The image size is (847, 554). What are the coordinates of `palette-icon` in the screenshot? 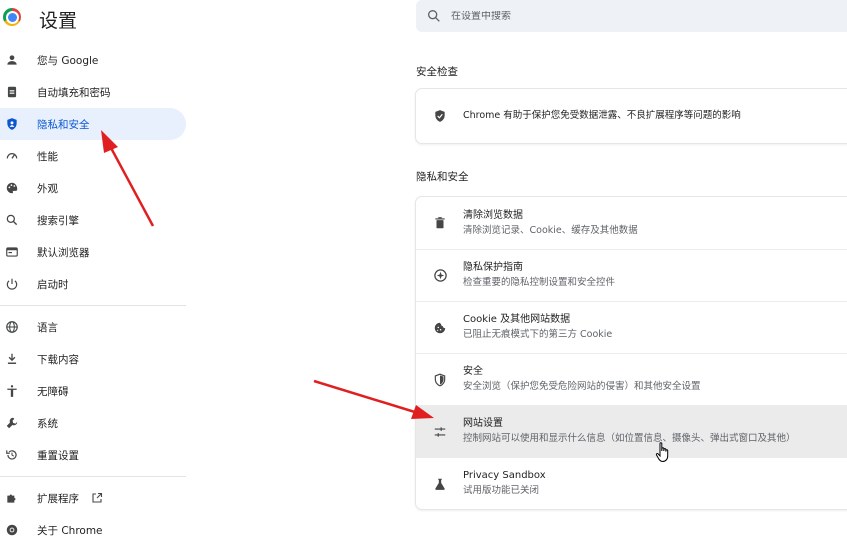 It's located at (12, 188).